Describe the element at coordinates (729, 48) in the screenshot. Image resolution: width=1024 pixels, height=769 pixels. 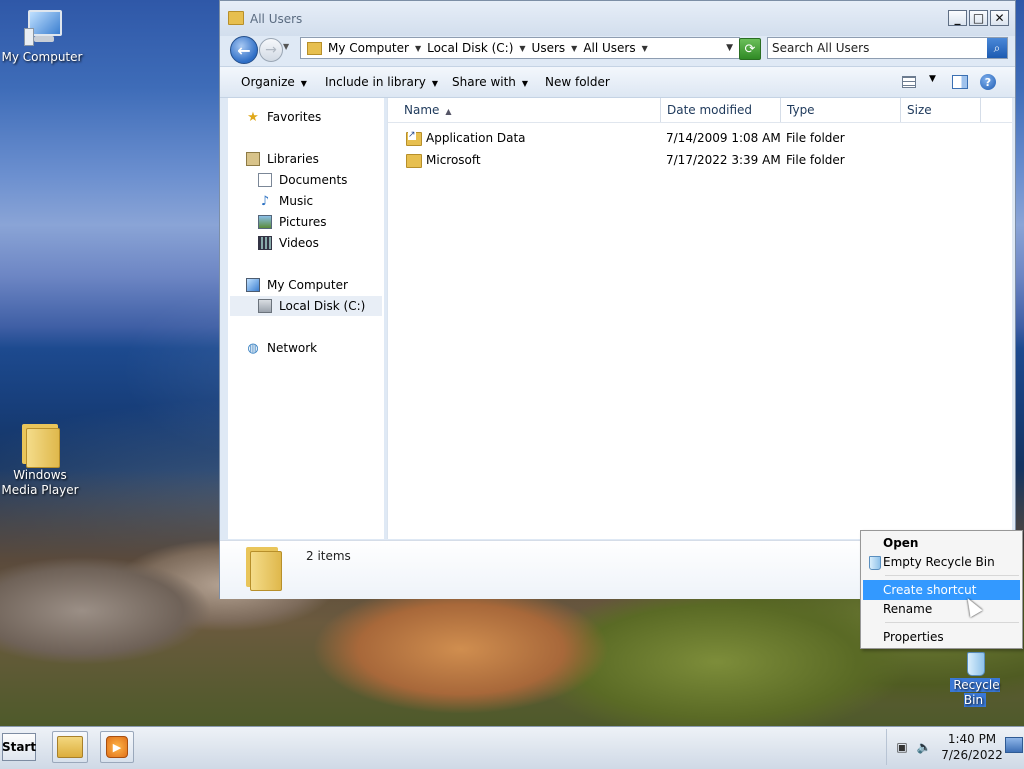
I see `address-history-dropdown: ▼` at that location.